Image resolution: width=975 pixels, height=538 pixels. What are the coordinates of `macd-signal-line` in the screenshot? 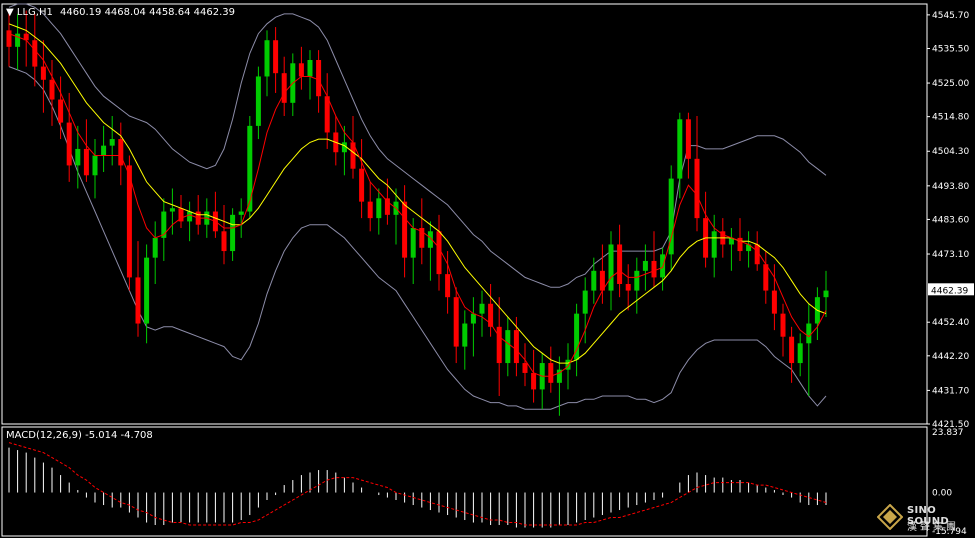 It's located at (417, 484).